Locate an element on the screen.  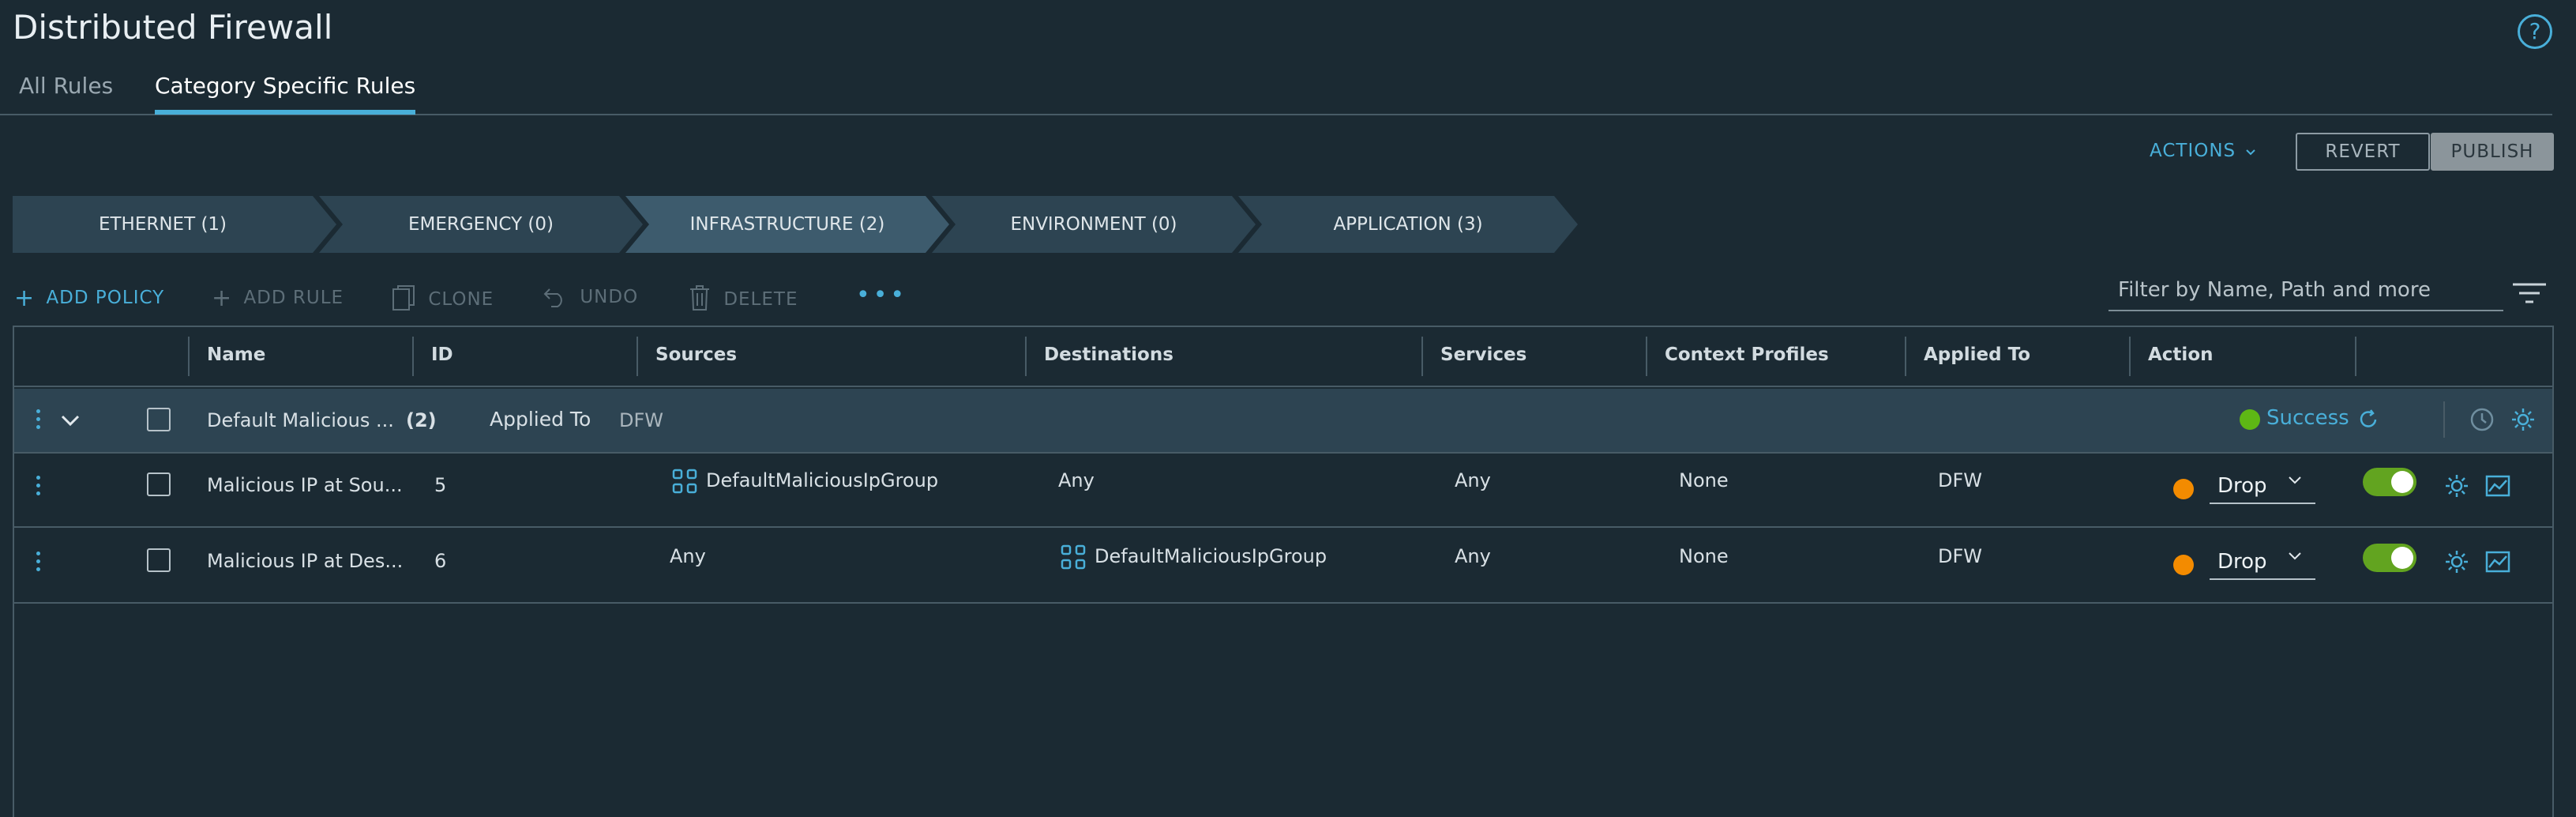
add-policy-button: + ADD POLICY is located at coordinates (89, 298).